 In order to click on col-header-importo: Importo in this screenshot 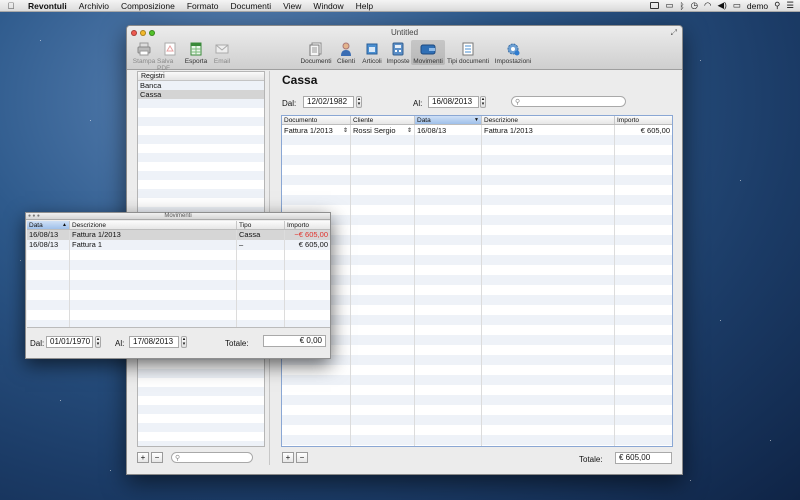, I will do `click(643, 120)`.